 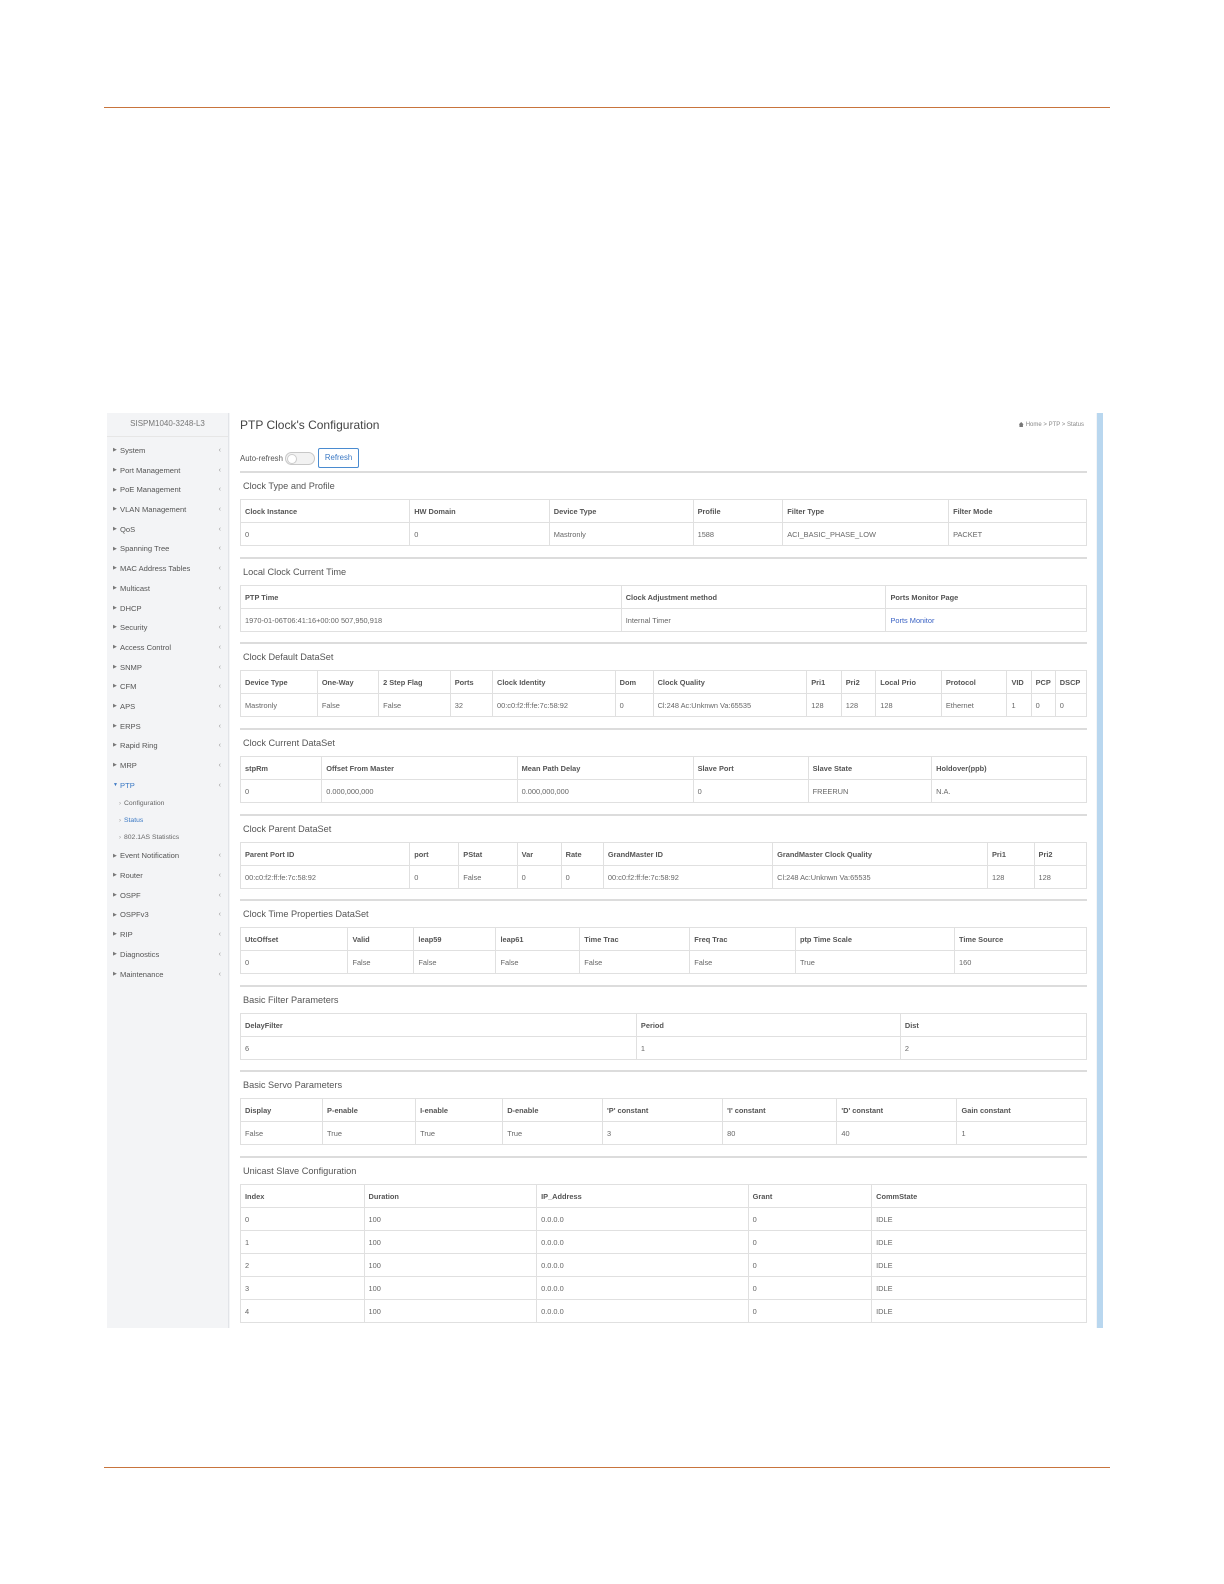 What do you see at coordinates (302, 1265) in the screenshot?
I see `cell-index: 2` at bounding box center [302, 1265].